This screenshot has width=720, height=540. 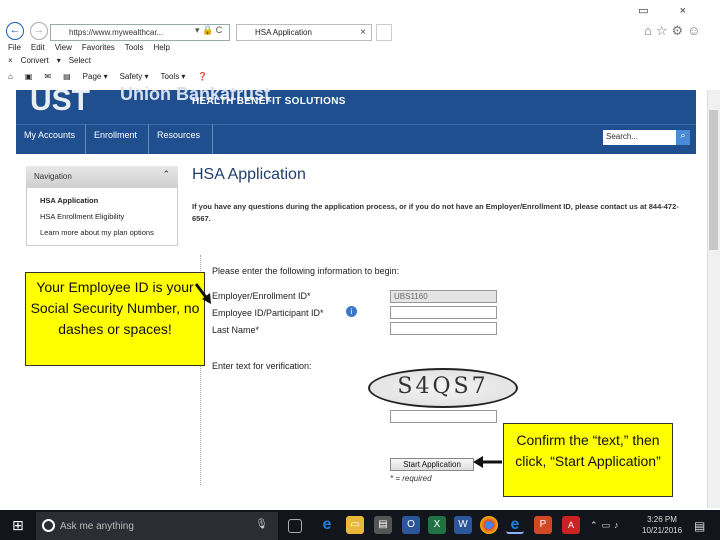 What do you see at coordinates (543, 525) in the screenshot?
I see `powerpoint-icon: P` at bounding box center [543, 525].